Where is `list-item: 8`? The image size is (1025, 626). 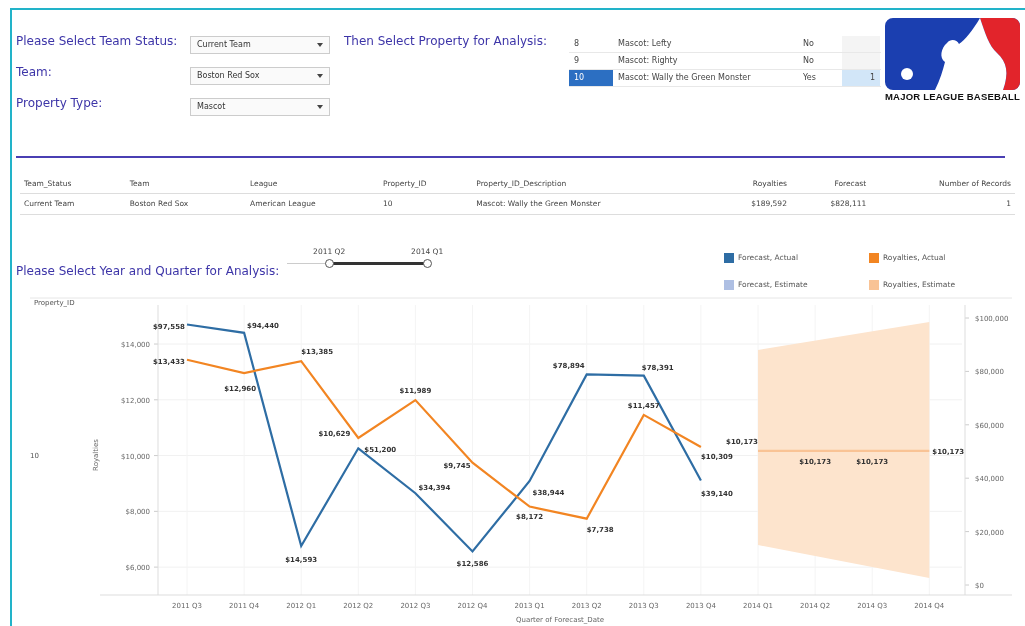 list-item: 8 is located at coordinates (591, 44).